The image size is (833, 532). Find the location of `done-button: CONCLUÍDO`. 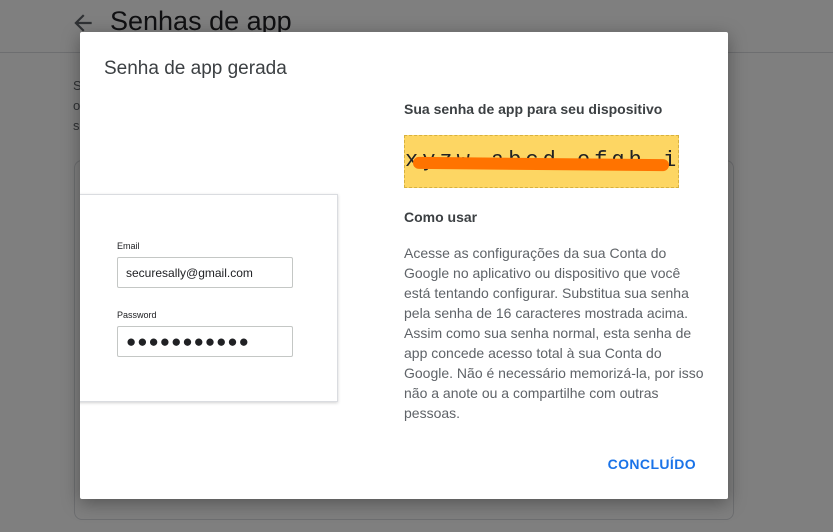

done-button: CONCLUÍDO is located at coordinates (652, 464).